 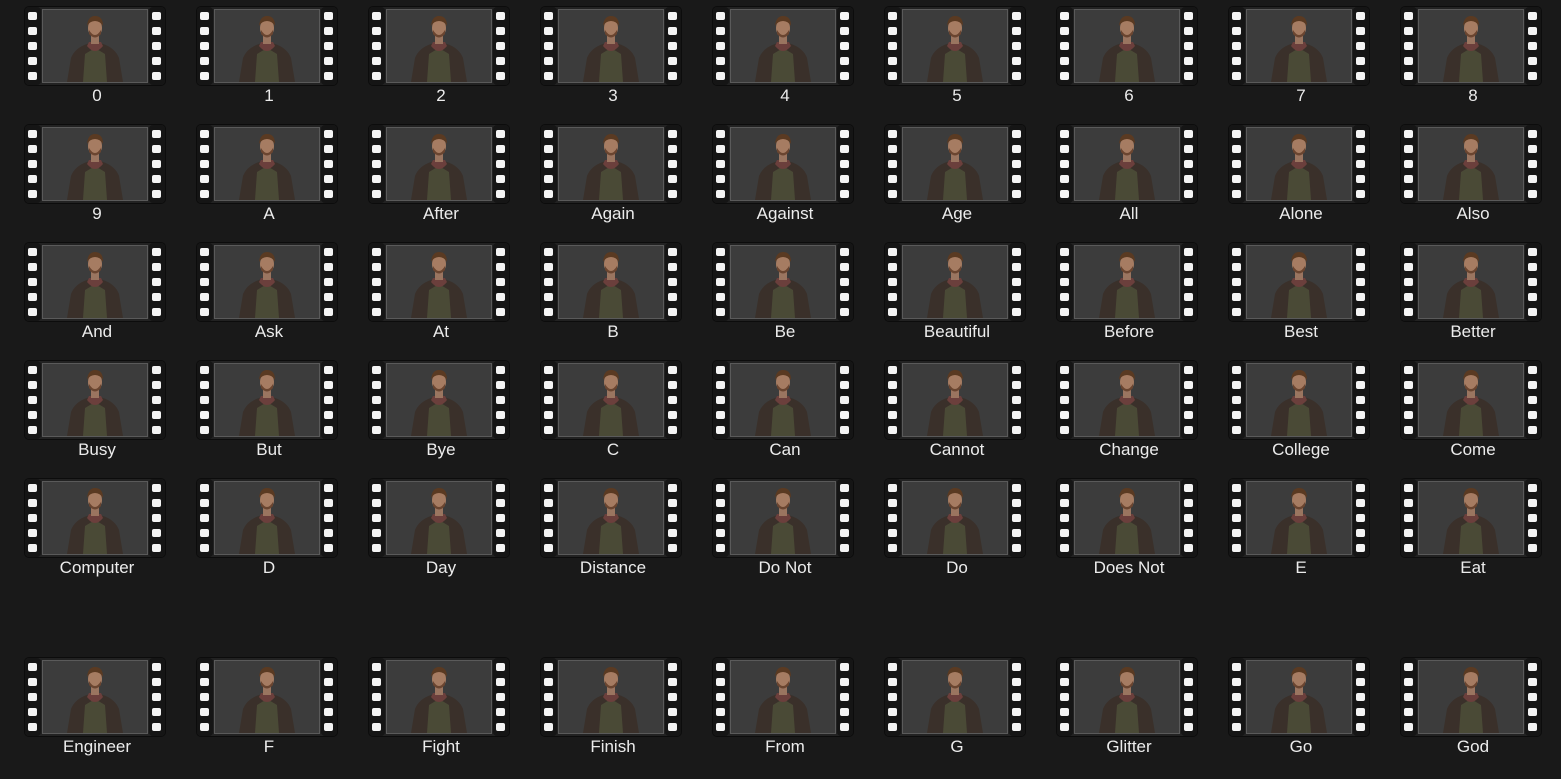 I want to click on video-file-item: From, so click(x=774, y=706).